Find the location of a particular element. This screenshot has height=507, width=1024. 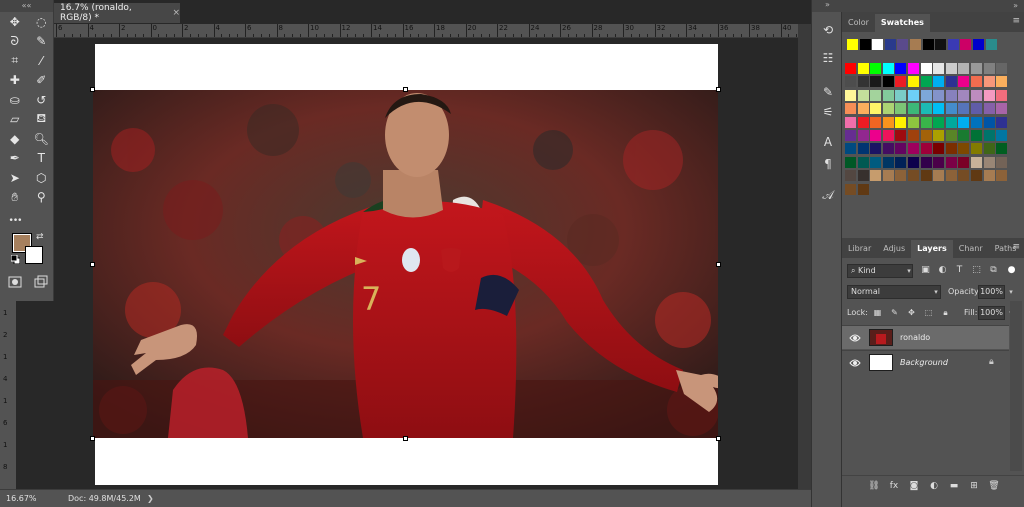

delete-layer-icon: 🗑︎ is located at coordinates (994, 486).